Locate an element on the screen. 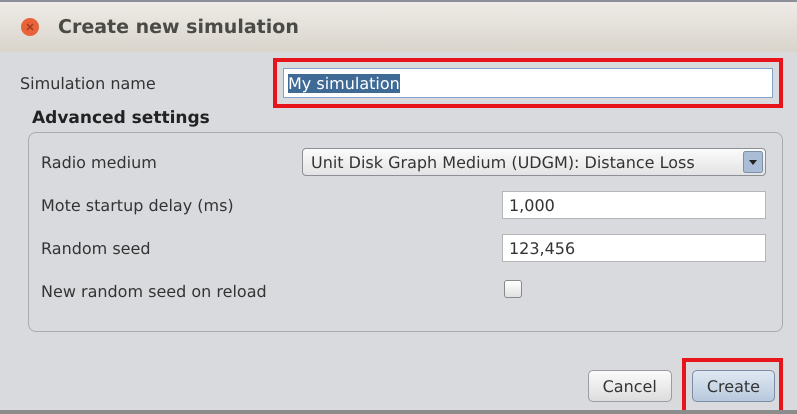 The width and height of the screenshot is (797, 414). setting-label: Radio medium is located at coordinates (99, 162).